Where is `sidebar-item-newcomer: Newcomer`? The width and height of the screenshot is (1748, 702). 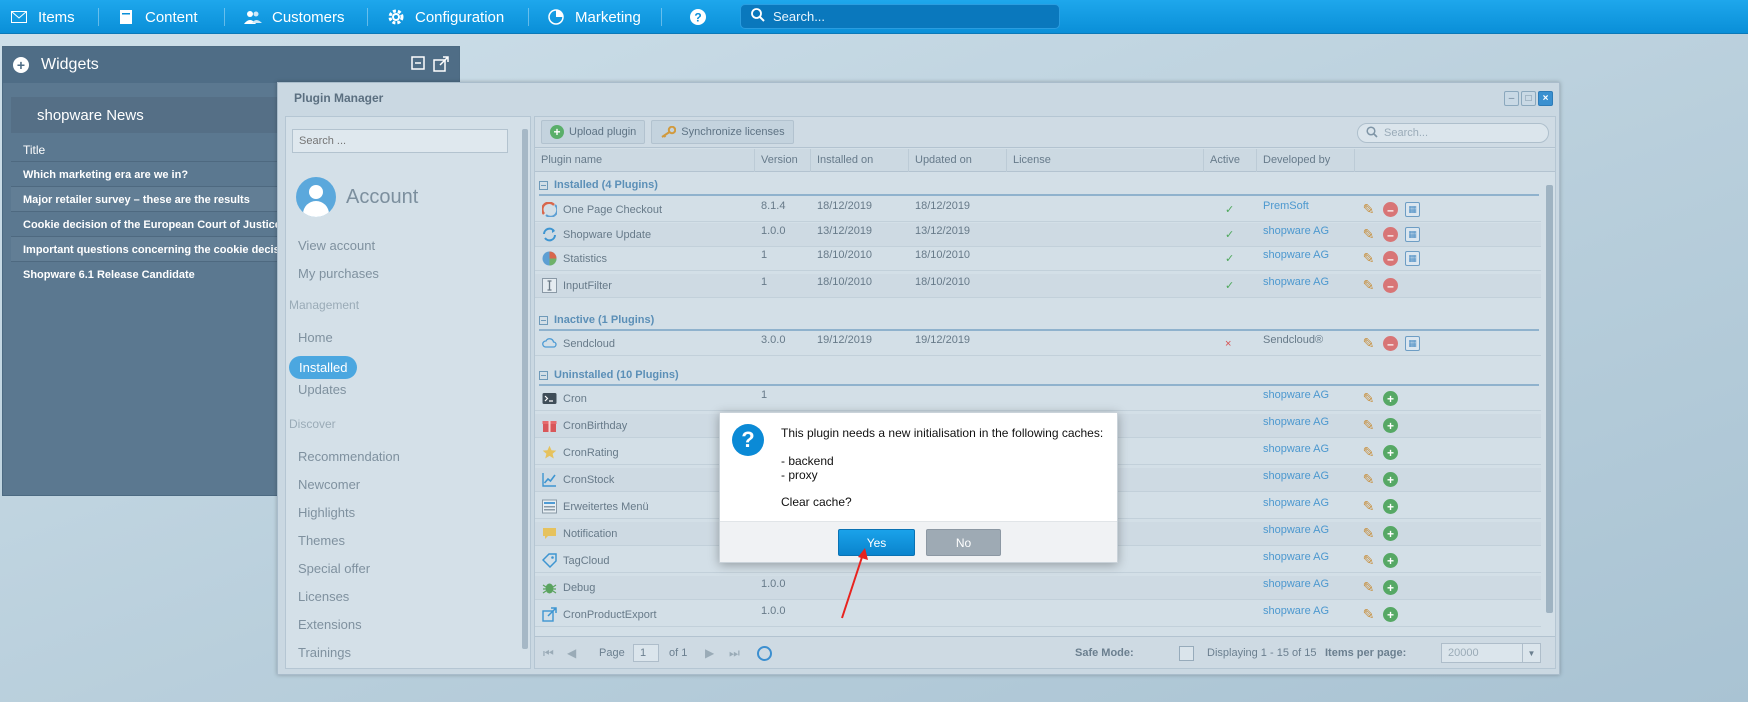
sidebar-item-newcomer: Newcomer is located at coordinates (329, 484).